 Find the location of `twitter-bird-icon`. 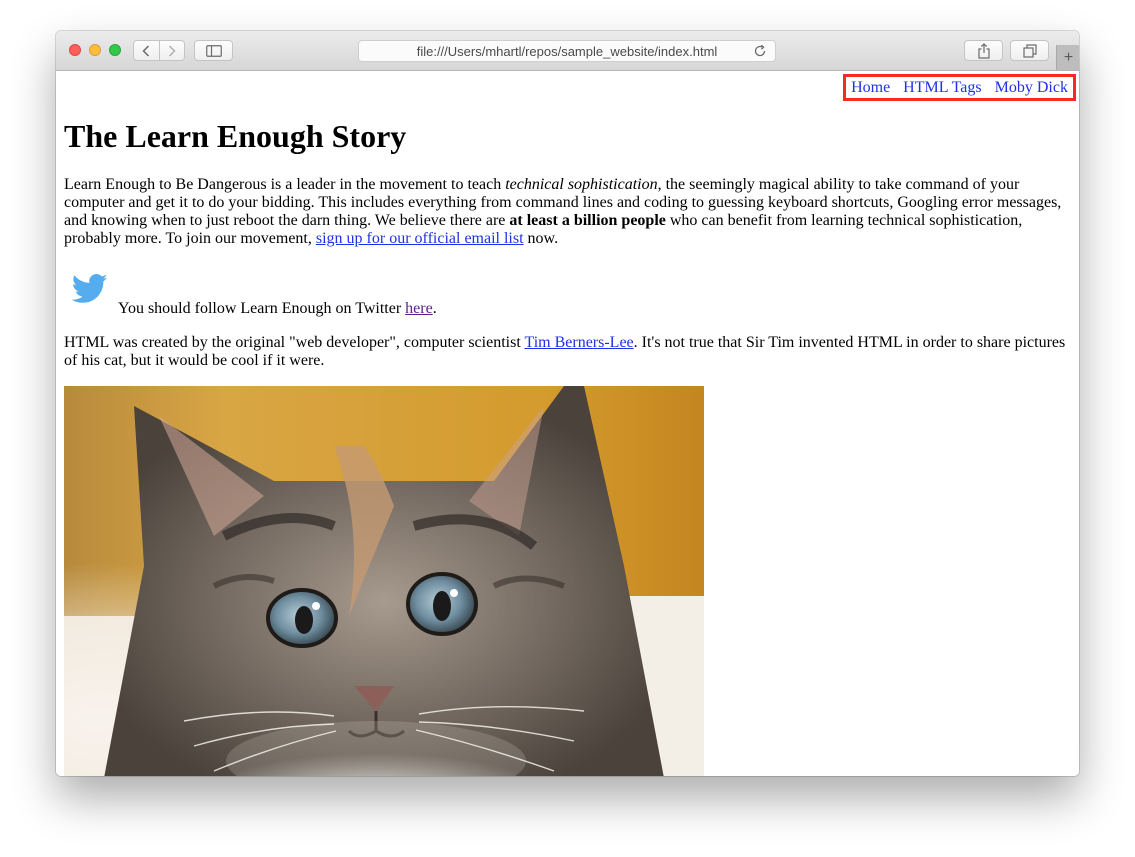

twitter-bird-icon is located at coordinates (90, 289).